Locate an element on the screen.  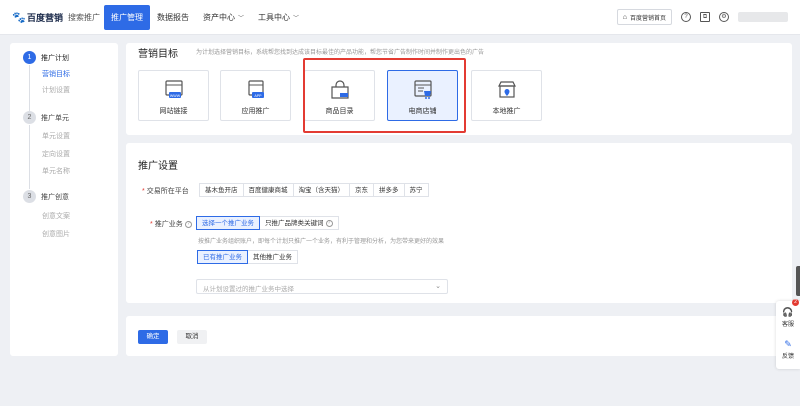
goal-card-web-link: WWW 网站链接 is located at coordinates (173, 95).